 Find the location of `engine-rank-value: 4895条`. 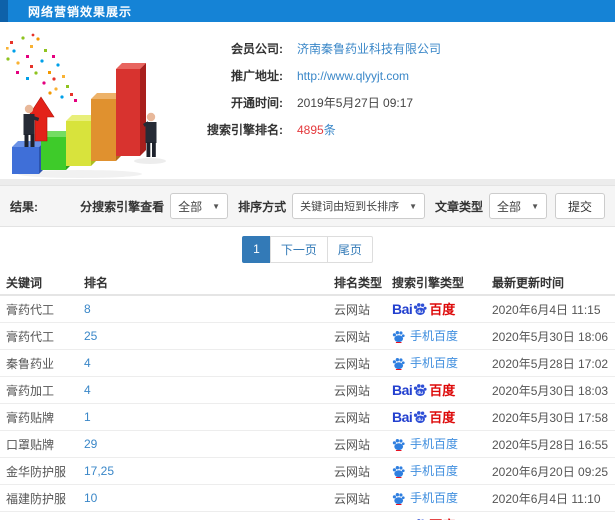

engine-rank-value: 4895条 is located at coordinates (316, 129).